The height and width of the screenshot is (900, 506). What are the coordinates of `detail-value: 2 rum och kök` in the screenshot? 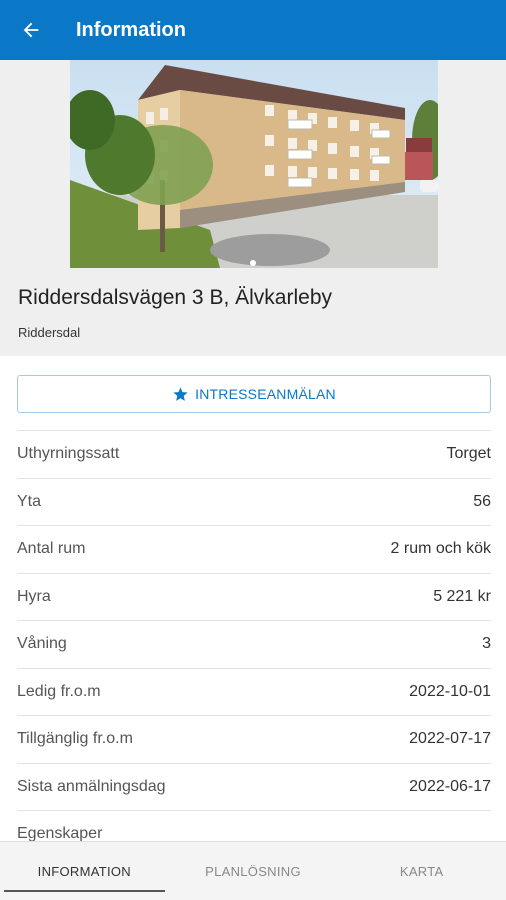 It's located at (440, 549).